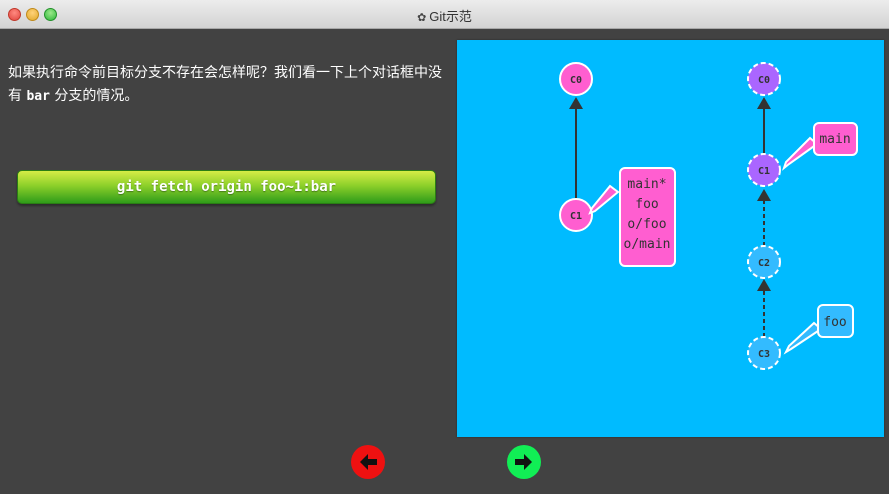 The image size is (889, 494). What do you see at coordinates (646, 184) in the screenshot?
I see `branch-main-label: main*` at bounding box center [646, 184].